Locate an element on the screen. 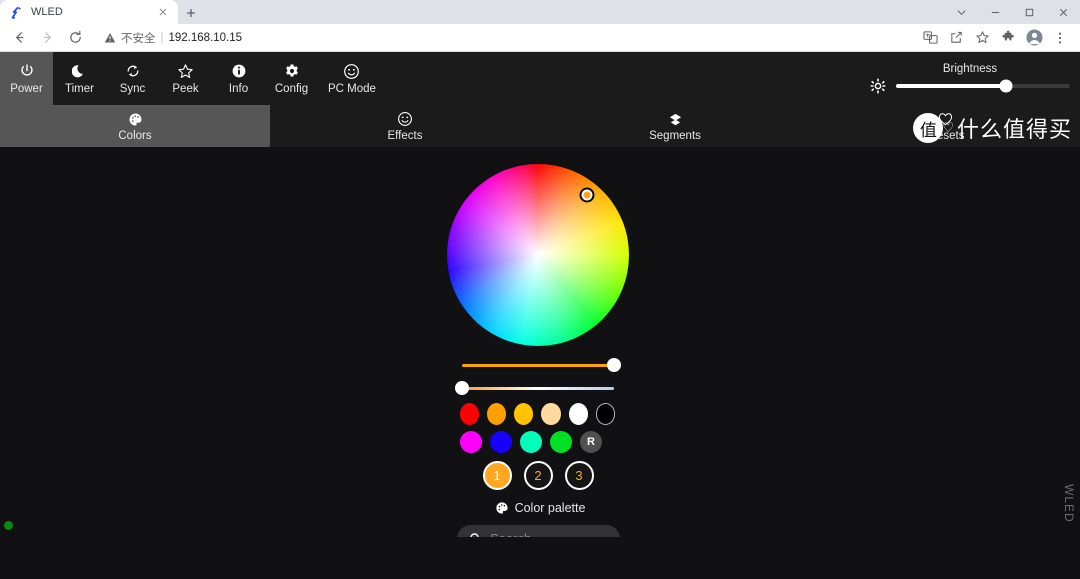 This screenshot has width=1080, height=579. topnav-item-info: Info is located at coordinates (238, 78).